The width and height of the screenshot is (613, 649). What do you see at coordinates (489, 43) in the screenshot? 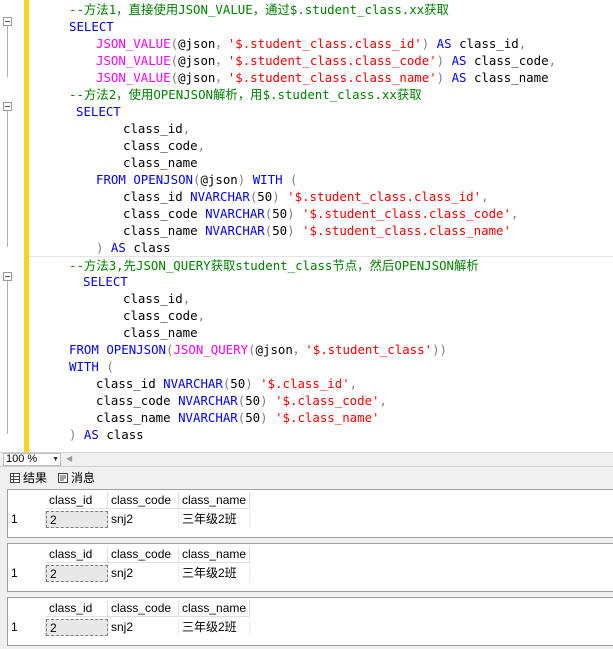
I see `code-token: class_id` at bounding box center [489, 43].